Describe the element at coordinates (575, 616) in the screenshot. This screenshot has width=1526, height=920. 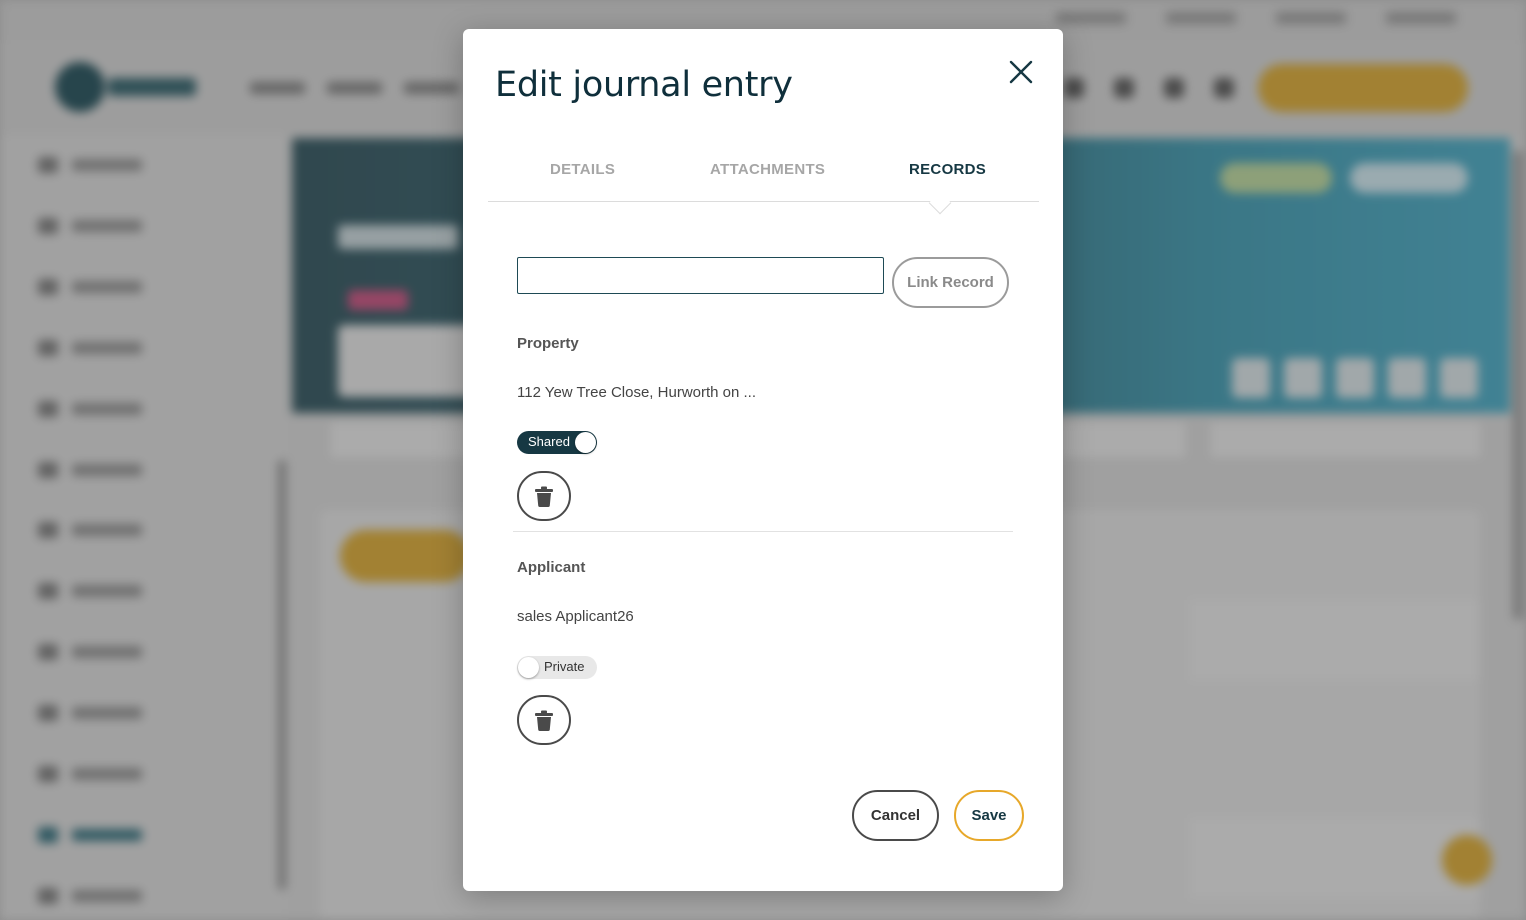
I see `record-value: sales Applicant26` at that location.